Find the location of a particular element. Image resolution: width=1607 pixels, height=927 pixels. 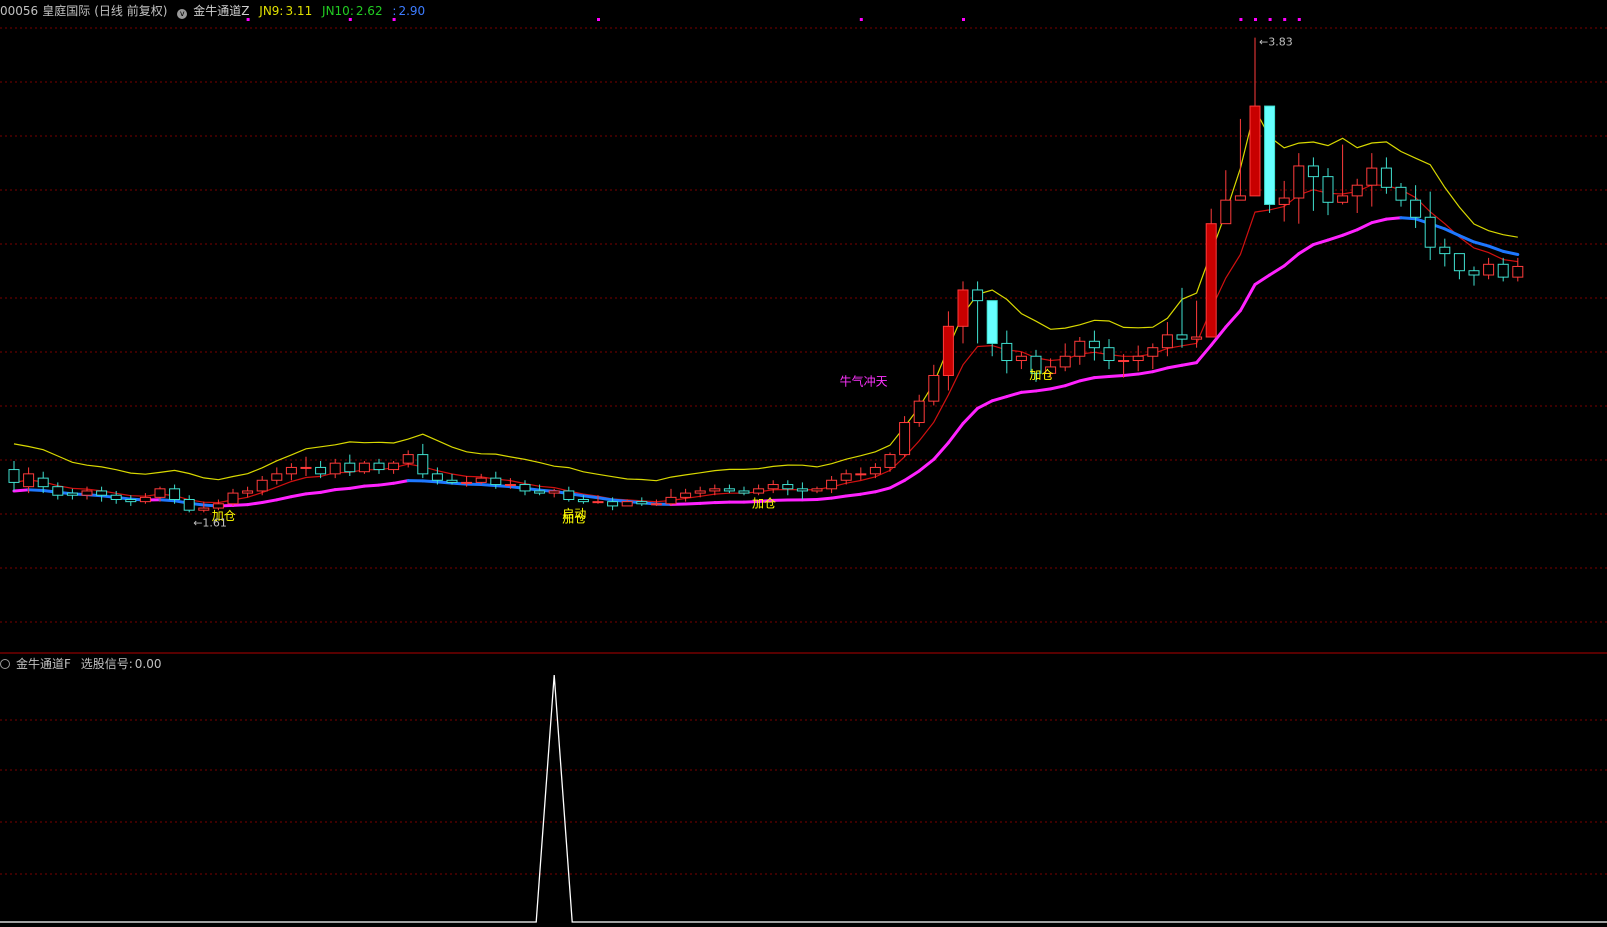

stock-code: 00056 is located at coordinates (19, 11).